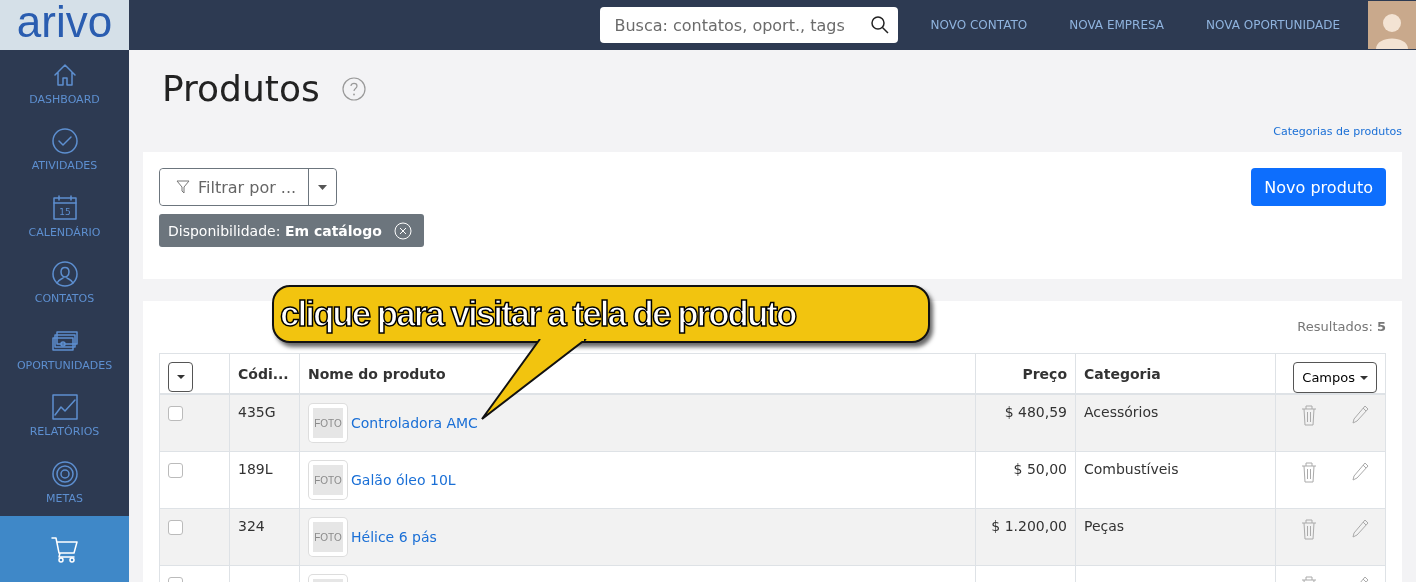 Image resolution: width=1416 pixels, height=582 pixels. I want to click on sidebar-item: CONTATOS, so click(64, 282).